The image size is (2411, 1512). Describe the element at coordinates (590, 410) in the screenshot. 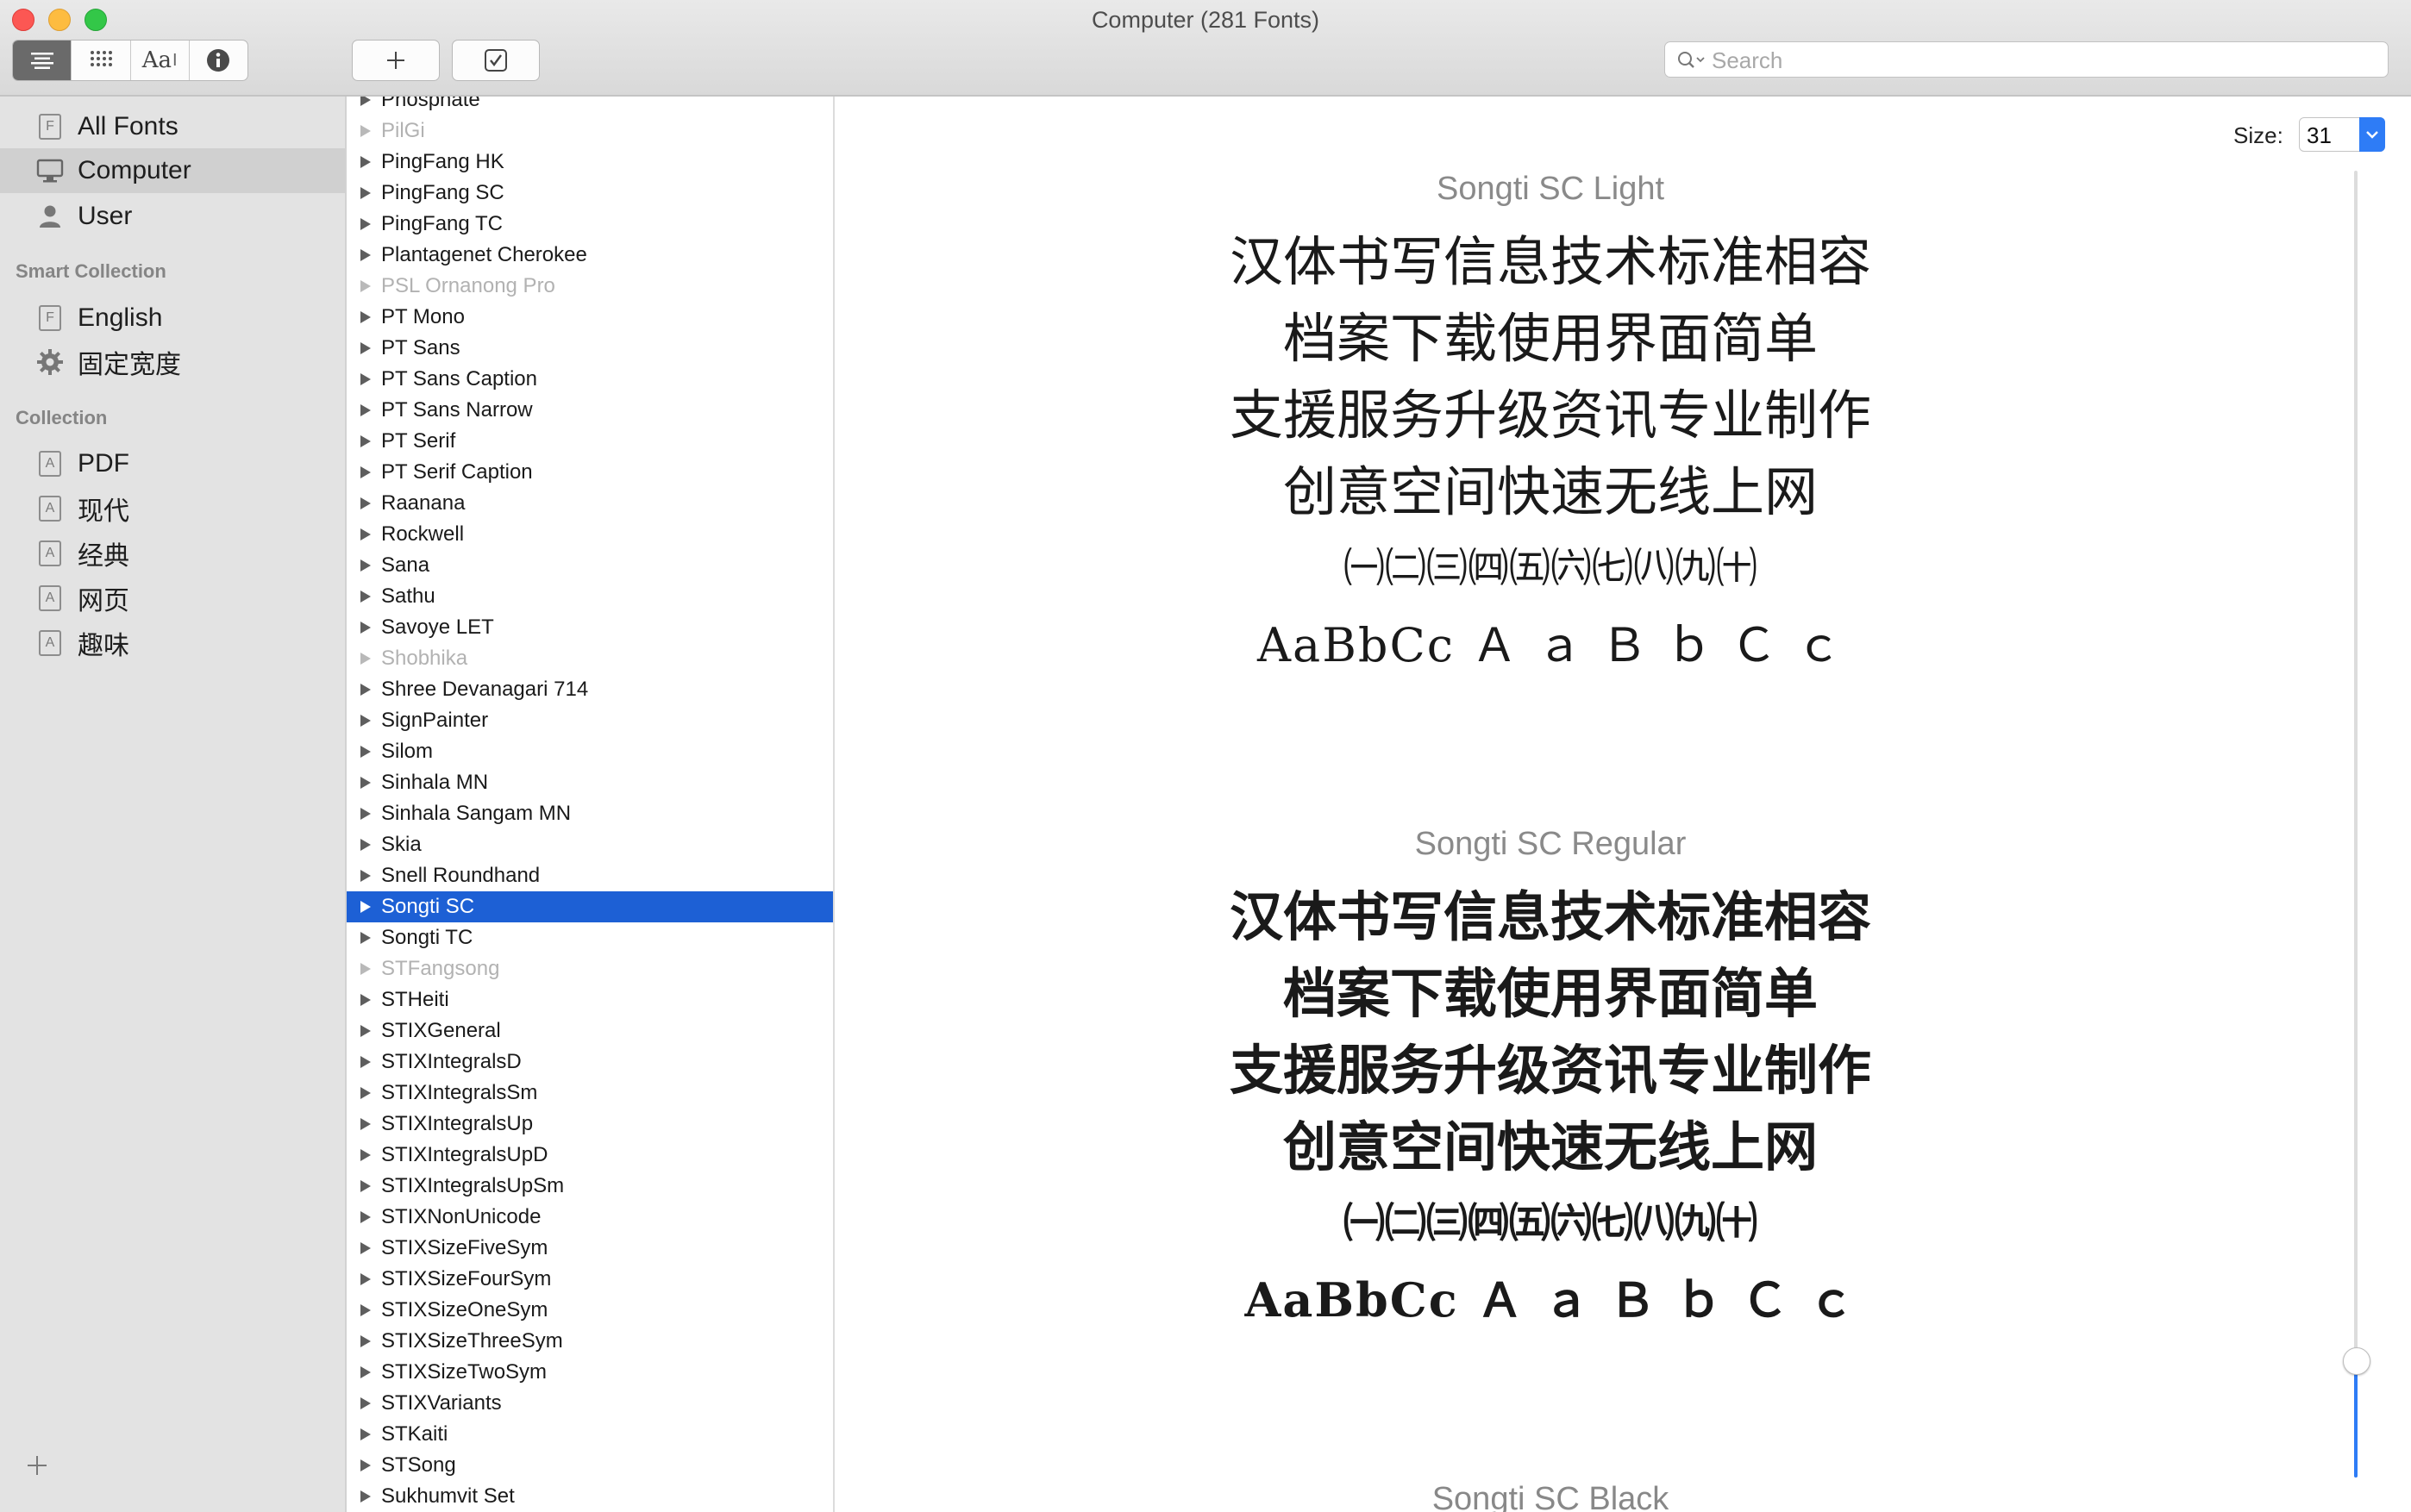

I see `font-list-item: PT Sans Narrow` at that location.